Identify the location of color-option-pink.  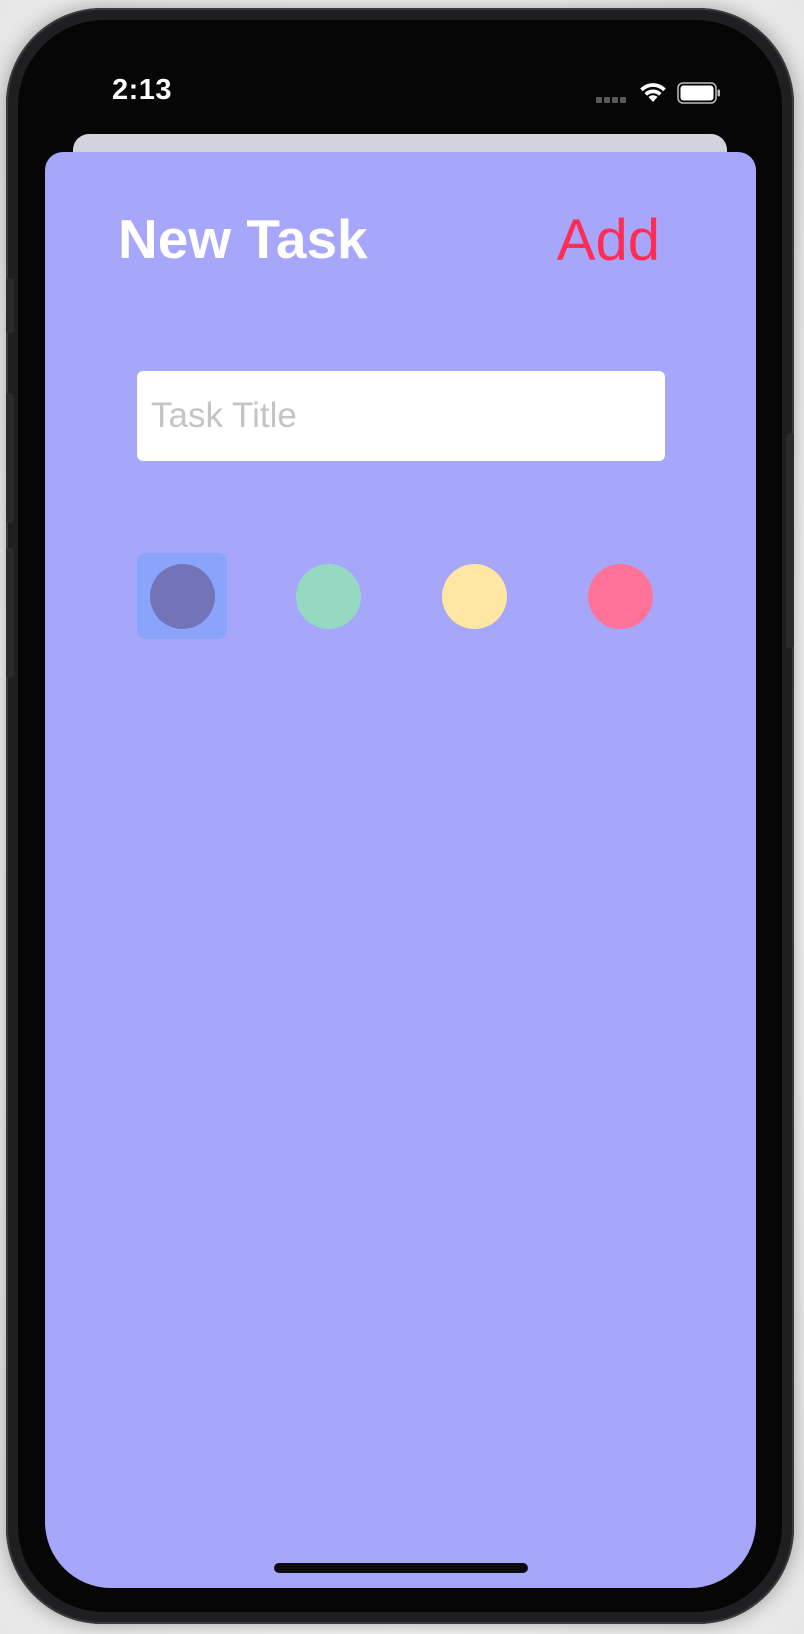
(620, 596).